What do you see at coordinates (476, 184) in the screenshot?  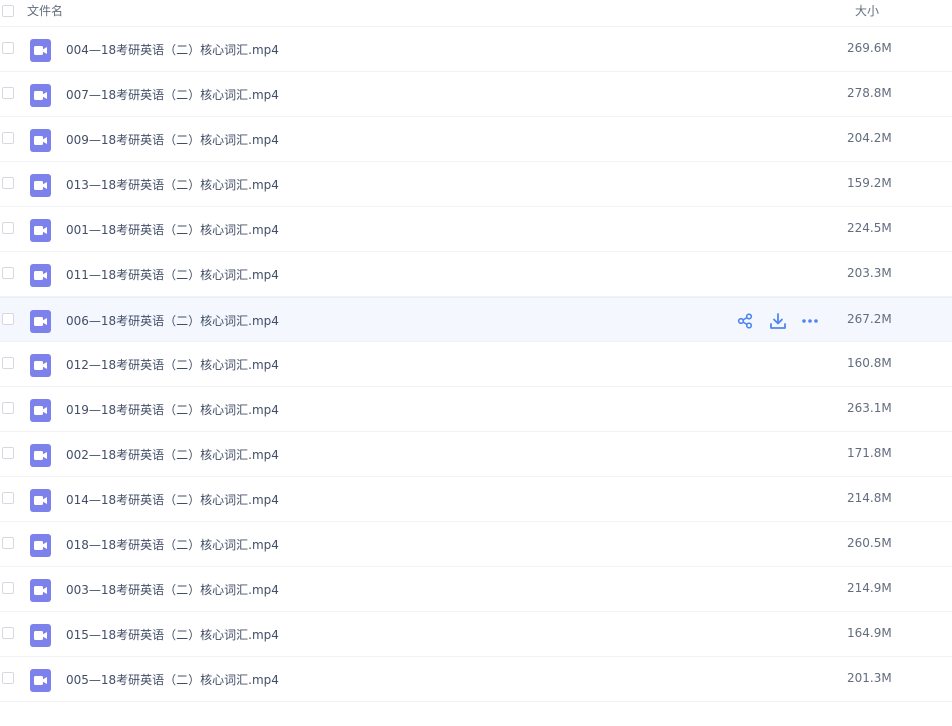 I see `file-row: 013—18考研英语（二）核心词汇.mp4 159.2M` at bounding box center [476, 184].